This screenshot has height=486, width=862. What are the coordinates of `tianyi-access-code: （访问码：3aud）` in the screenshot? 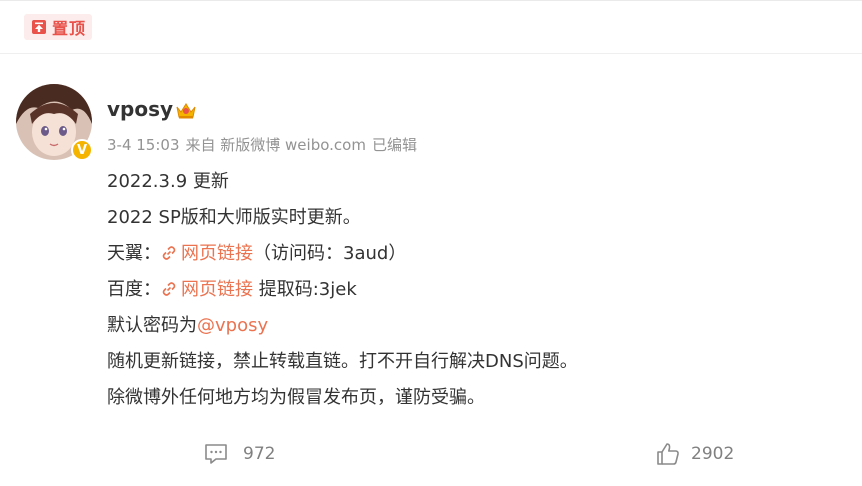 It's located at (330, 253).